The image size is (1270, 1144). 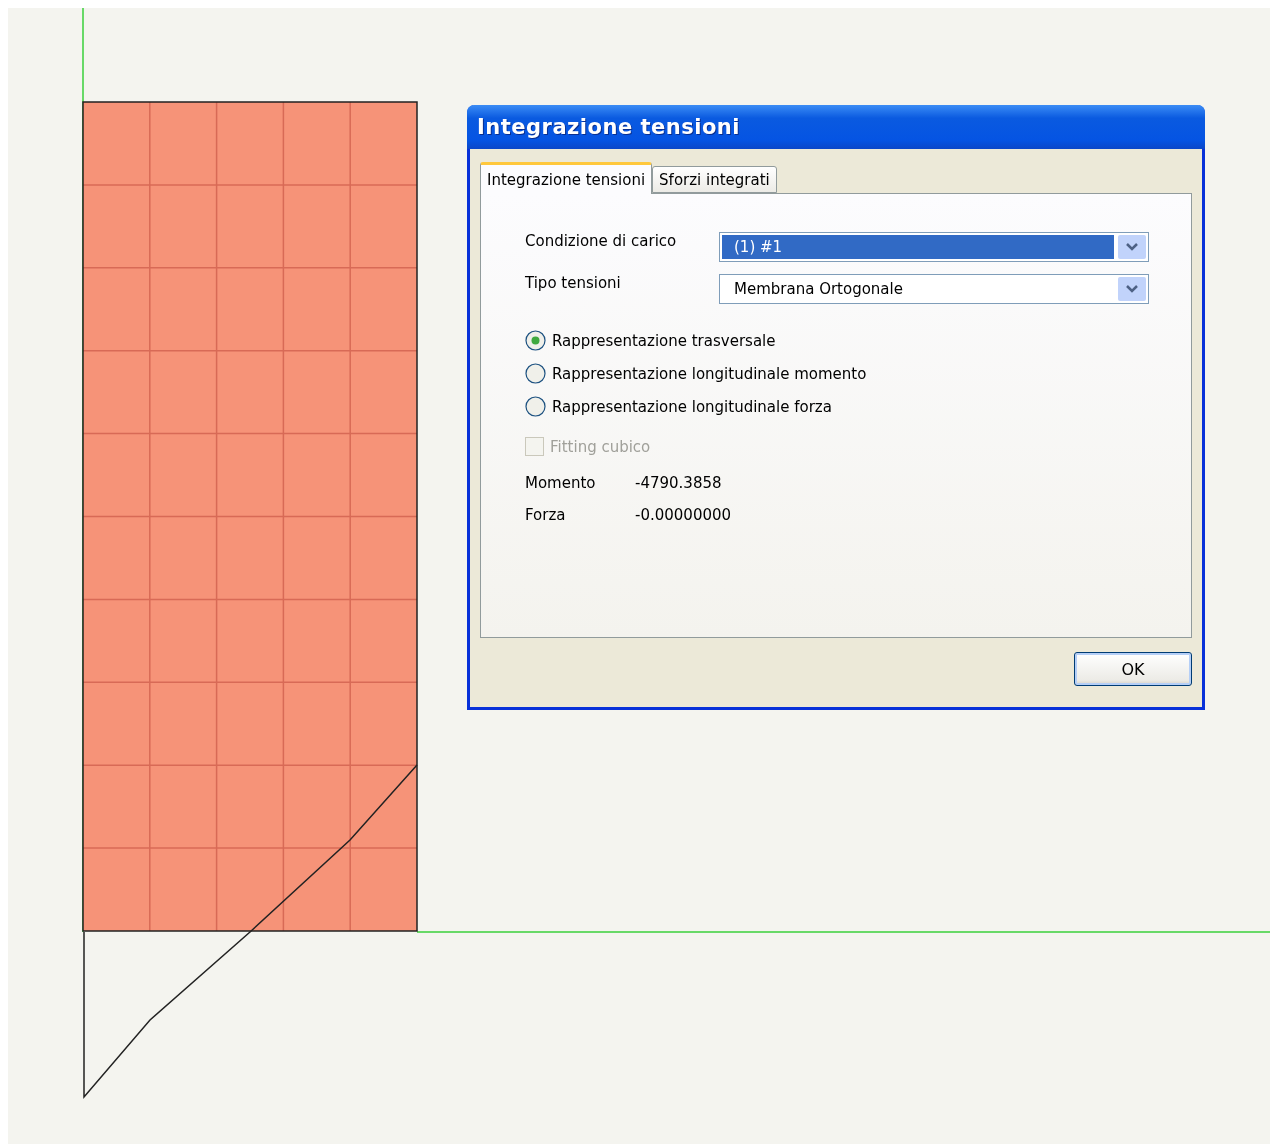 What do you see at coordinates (566, 178) in the screenshot?
I see `tab: Integrazione tensioni` at bounding box center [566, 178].